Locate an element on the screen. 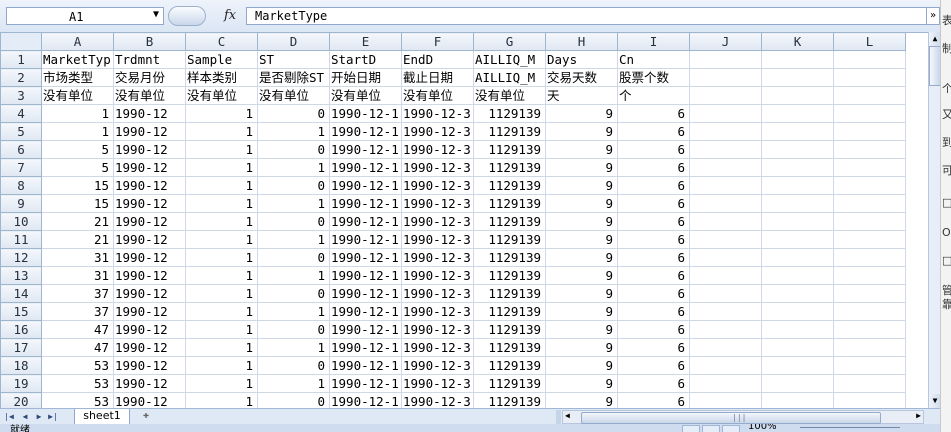  cell: 没有单位 is located at coordinates (149, 95).